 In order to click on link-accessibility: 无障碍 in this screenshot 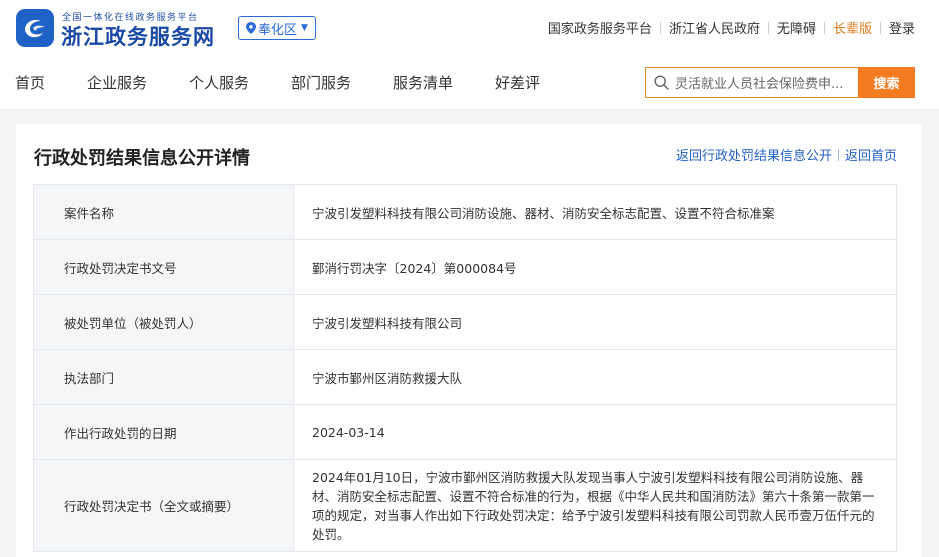, I will do `click(796, 27)`.